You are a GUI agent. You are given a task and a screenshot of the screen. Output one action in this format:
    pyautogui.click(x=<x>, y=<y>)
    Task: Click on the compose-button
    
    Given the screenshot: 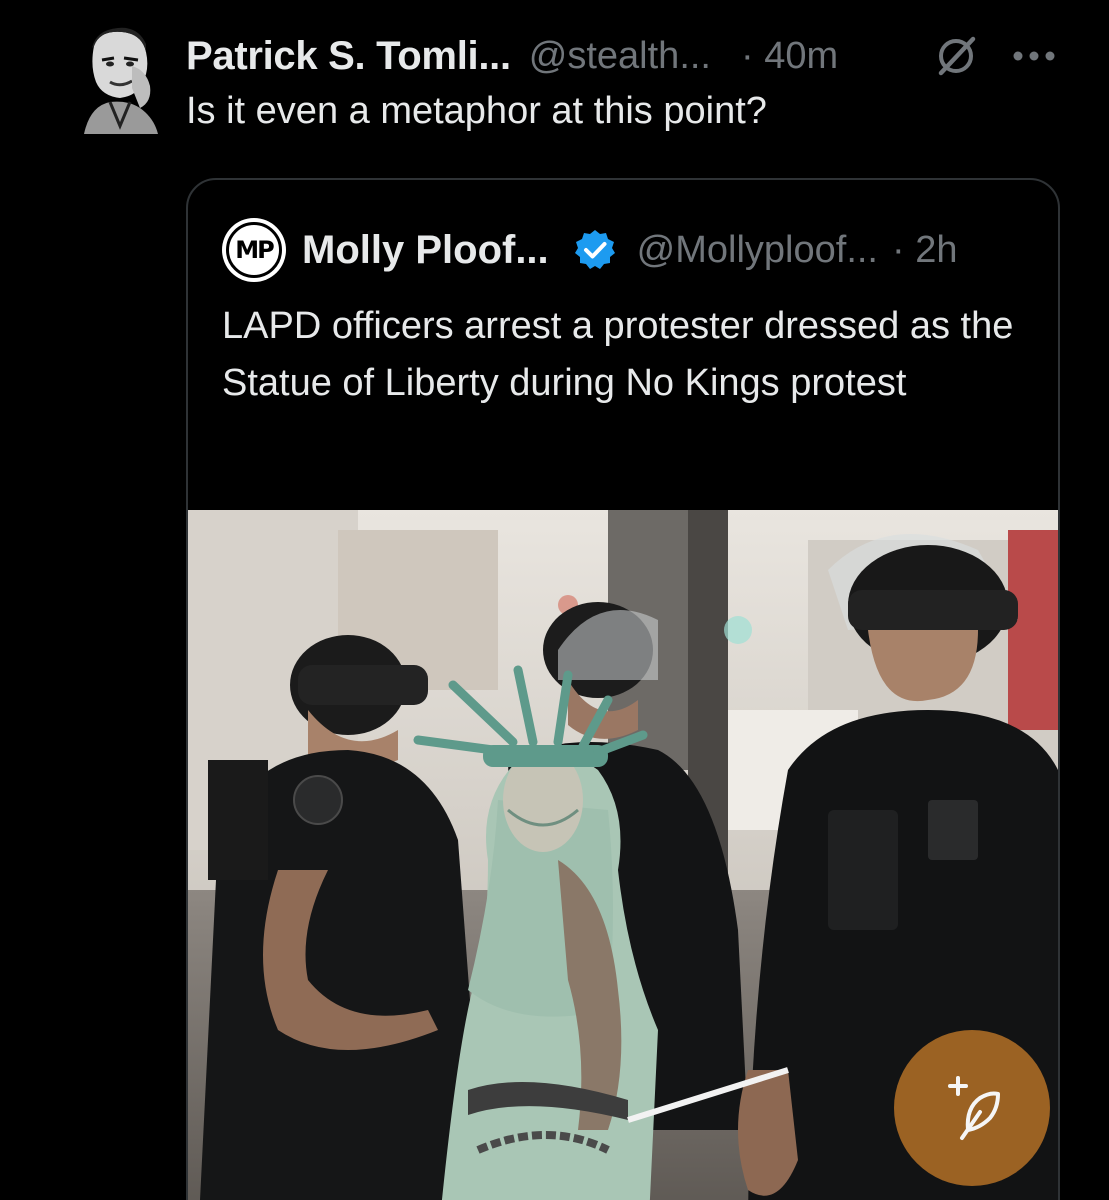 What is the action you would take?
    pyautogui.click(x=972, y=1108)
    